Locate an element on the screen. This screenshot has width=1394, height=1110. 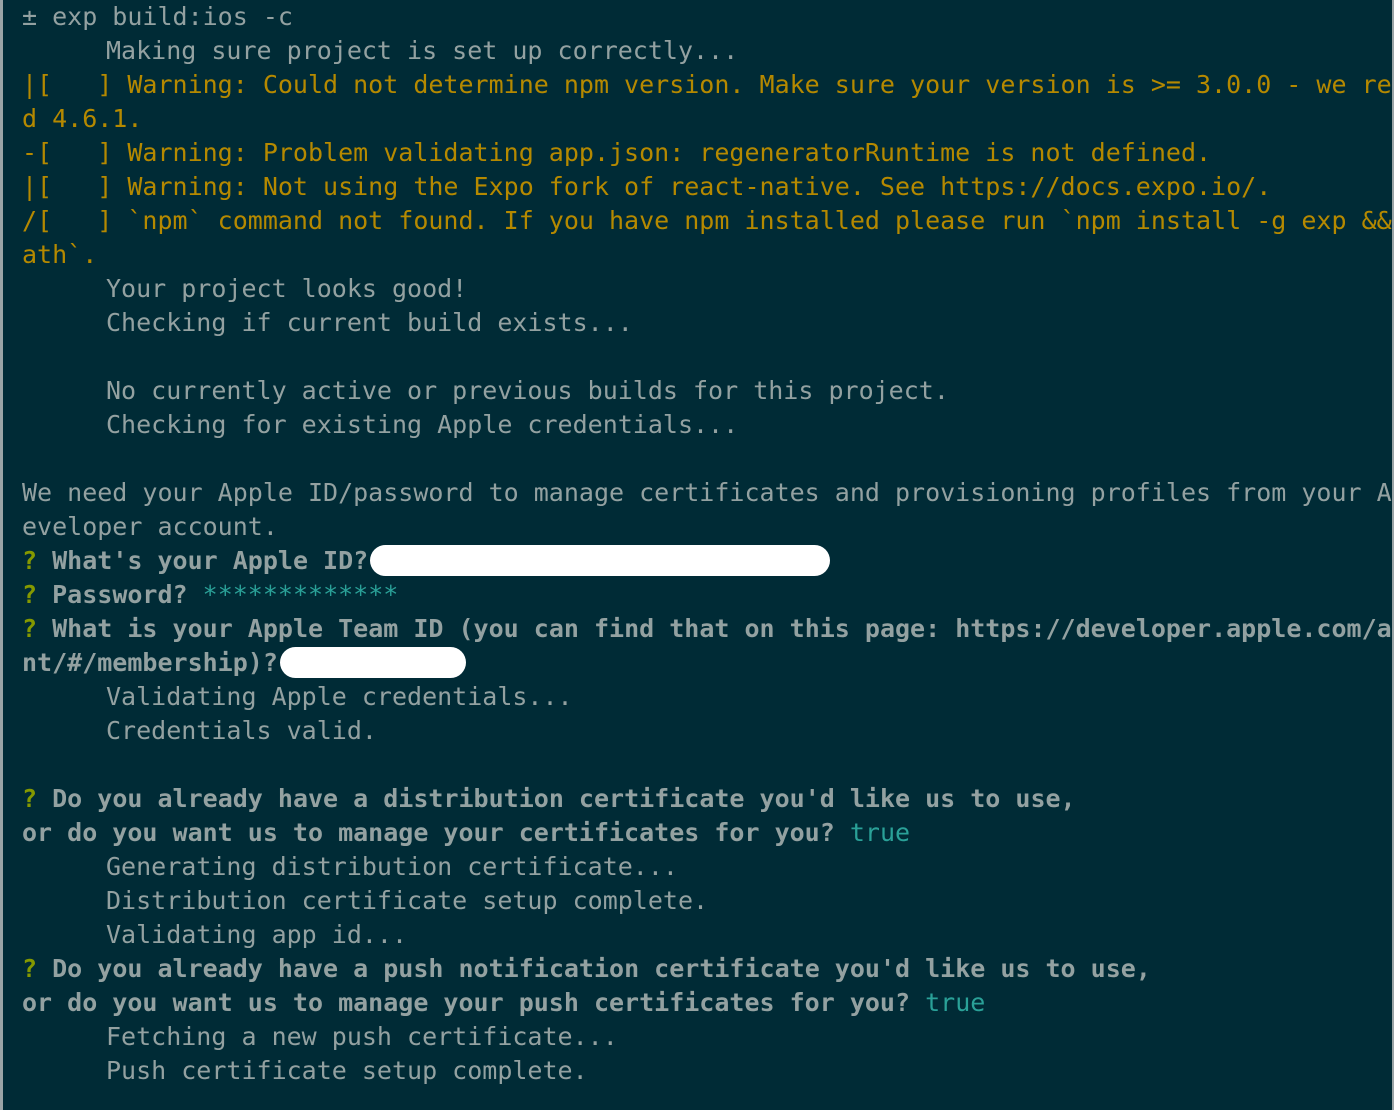
prompt-text: Password? is located at coordinates (120, 594).